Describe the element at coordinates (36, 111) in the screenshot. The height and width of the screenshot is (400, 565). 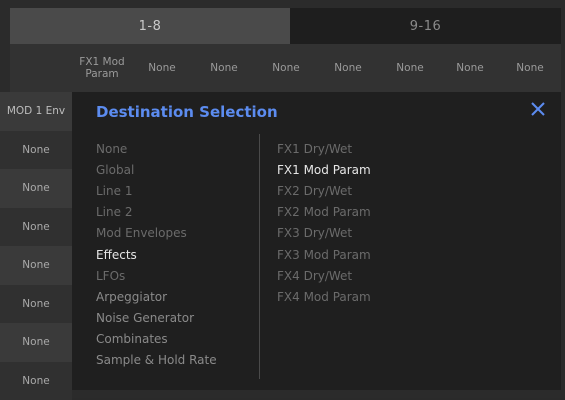
I see `source-row-head: MOD 1 Env` at that location.